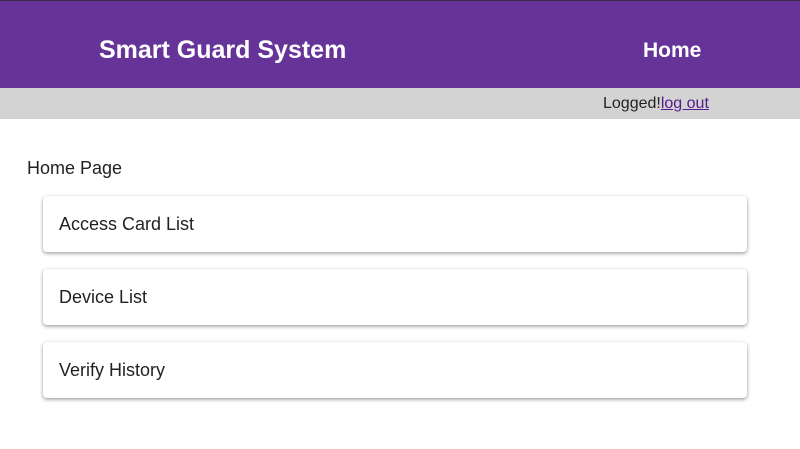  Describe the element at coordinates (112, 370) in the screenshot. I see `menu-card-label: Verify History` at that location.